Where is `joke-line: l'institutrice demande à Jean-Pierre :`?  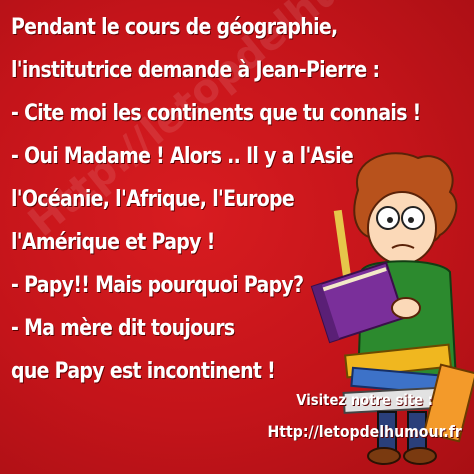 joke-line: l'institutrice demande à Jean-Pierre : is located at coordinates (195, 70).